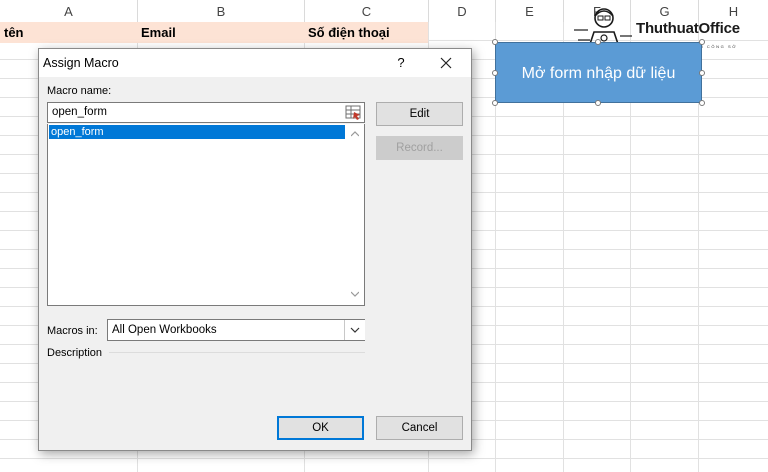 Image resolution: width=768 pixels, height=472 pixels. What do you see at coordinates (446, 63) in the screenshot?
I see `close-icon` at bounding box center [446, 63].